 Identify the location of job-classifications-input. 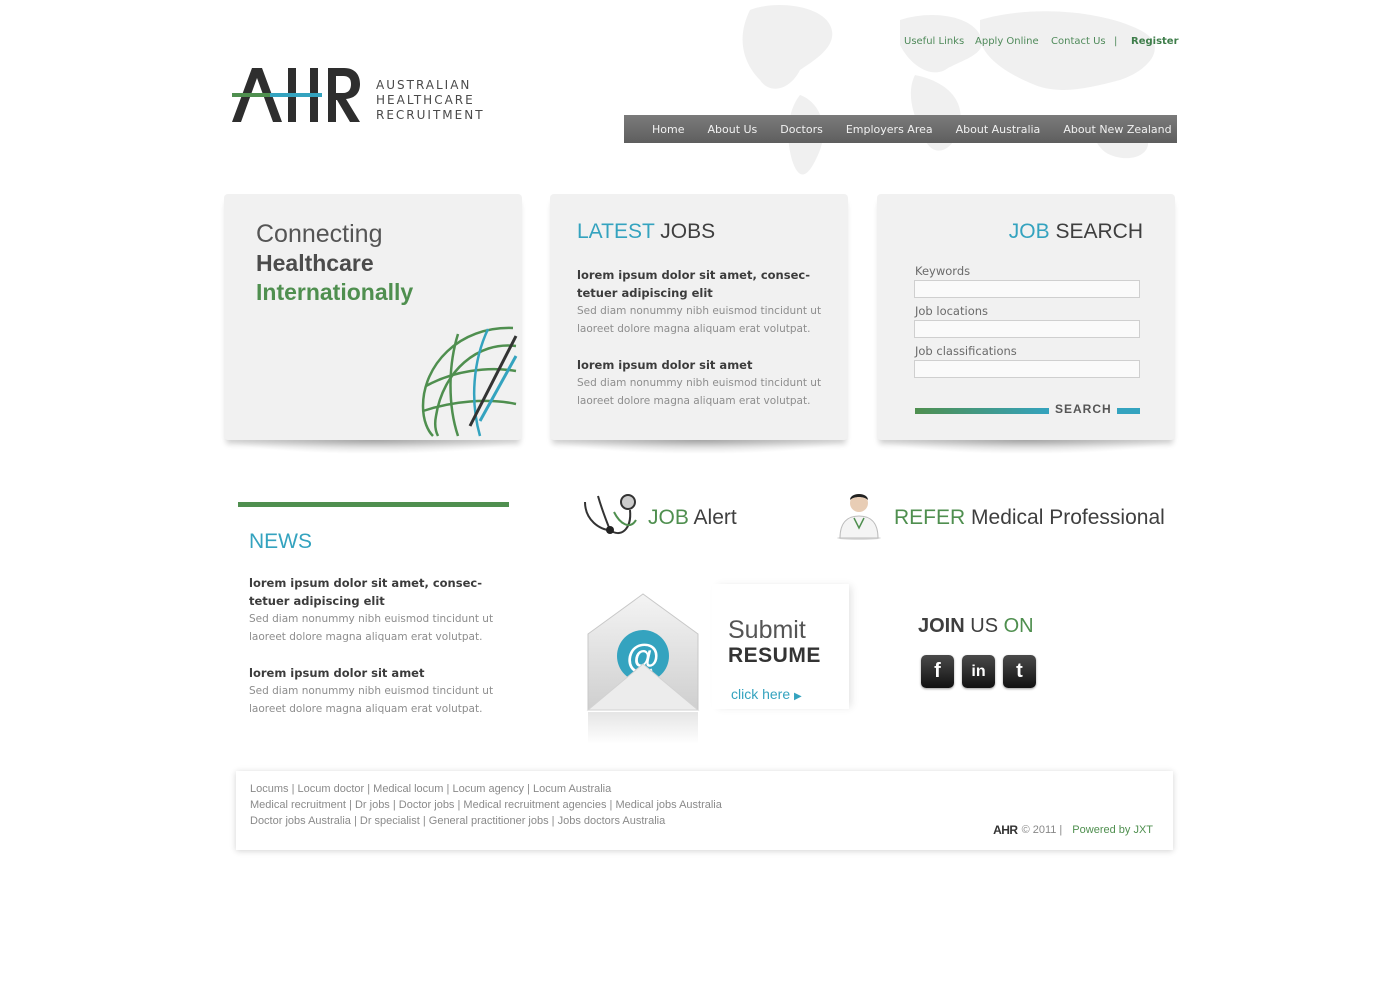
(1027, 369).